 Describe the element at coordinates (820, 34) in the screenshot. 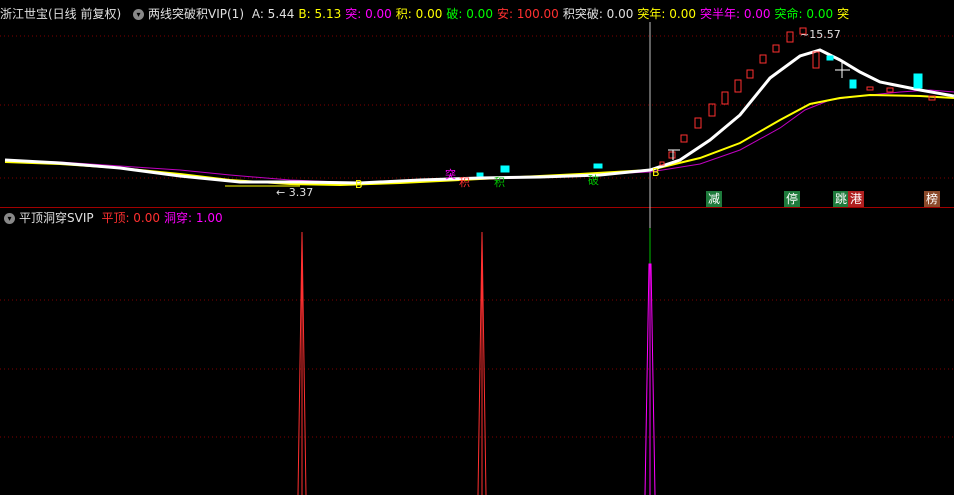

I see `high-price-label: ~15.57` at that location.